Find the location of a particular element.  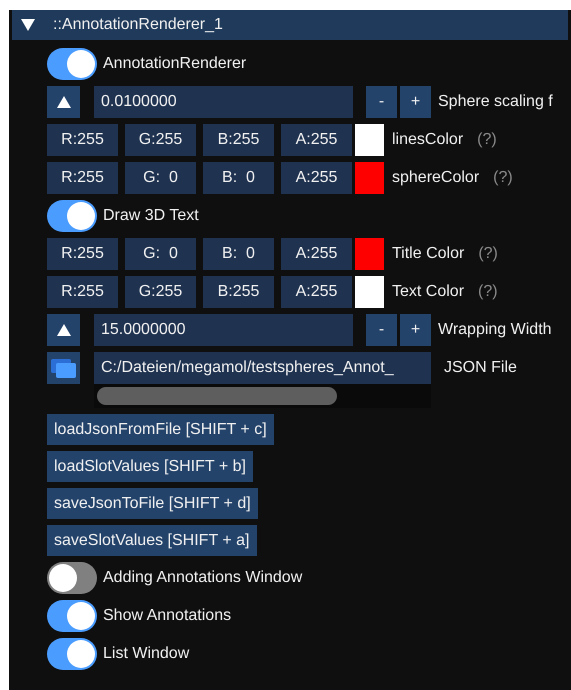

toggle-label: Adding Annotations Window is located at coordinates (202, 578).